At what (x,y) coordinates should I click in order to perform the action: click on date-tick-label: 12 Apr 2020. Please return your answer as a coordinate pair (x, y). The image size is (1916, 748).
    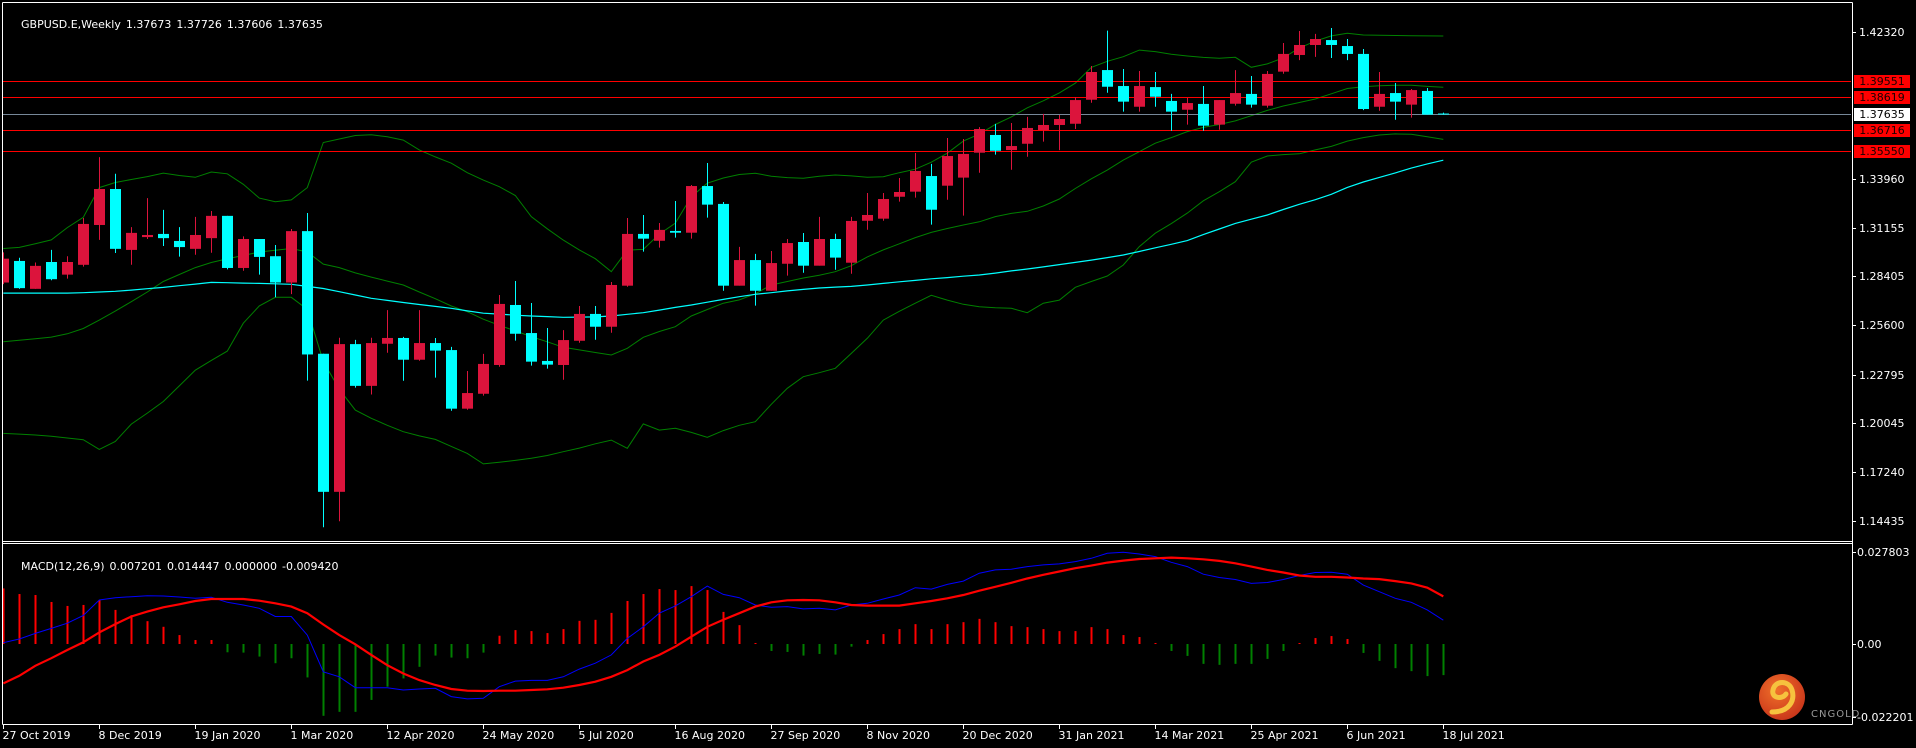
    Looking at the image, I should click on (420, 735).